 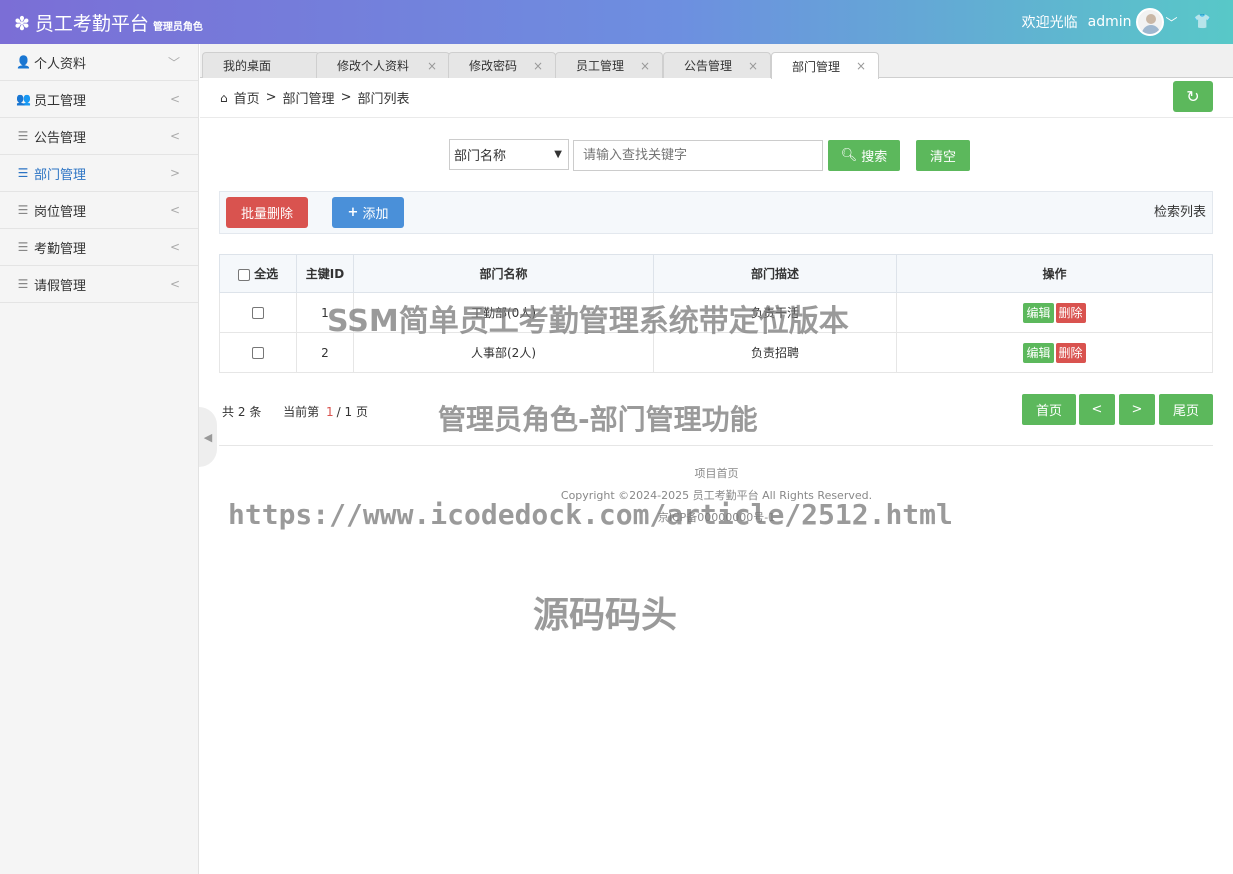 What do you see at coordinates (330, 412) in the screenshot?
I see `pager-current-page: 1` at bounding box center [330, 412].